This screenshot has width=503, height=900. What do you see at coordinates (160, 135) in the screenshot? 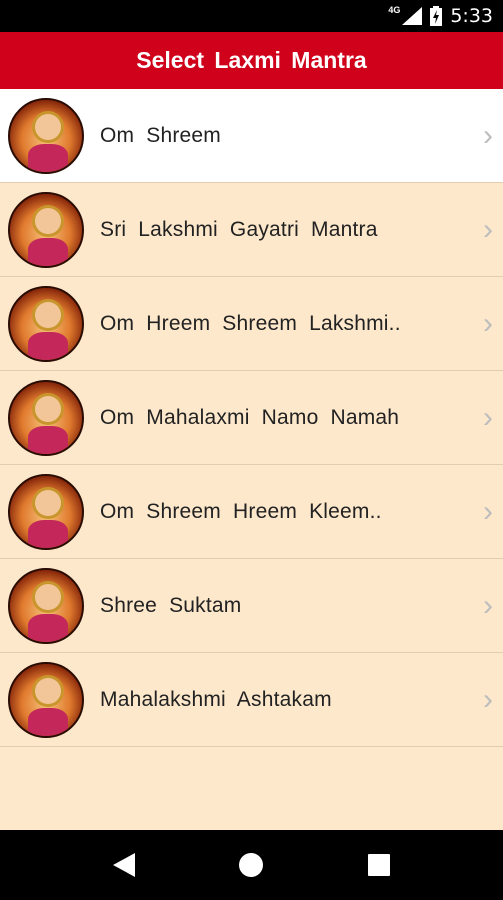
I see `list-item-label: Om Shreem` at bounding box center [160, 135].